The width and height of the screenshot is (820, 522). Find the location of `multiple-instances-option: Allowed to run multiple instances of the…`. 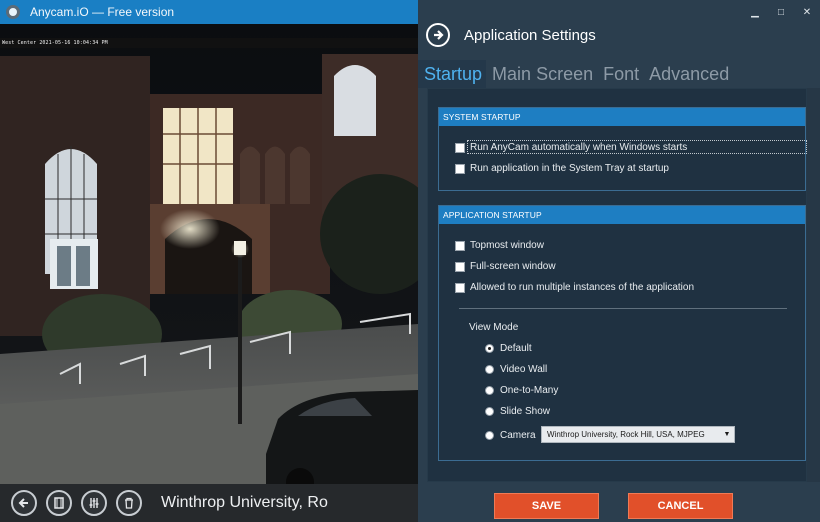

multiple-instances-option: Allowed to run multiple instances of the… is located at coordinates (574, 287).